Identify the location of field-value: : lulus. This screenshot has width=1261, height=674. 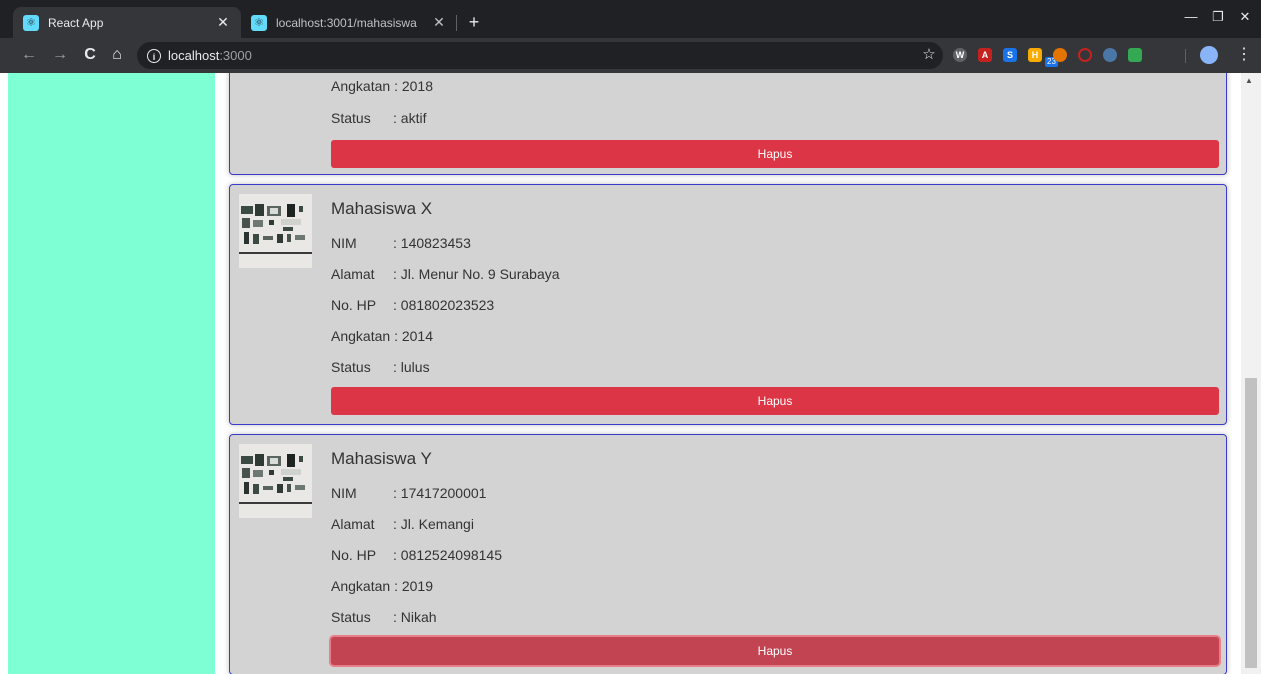
(411, 367).